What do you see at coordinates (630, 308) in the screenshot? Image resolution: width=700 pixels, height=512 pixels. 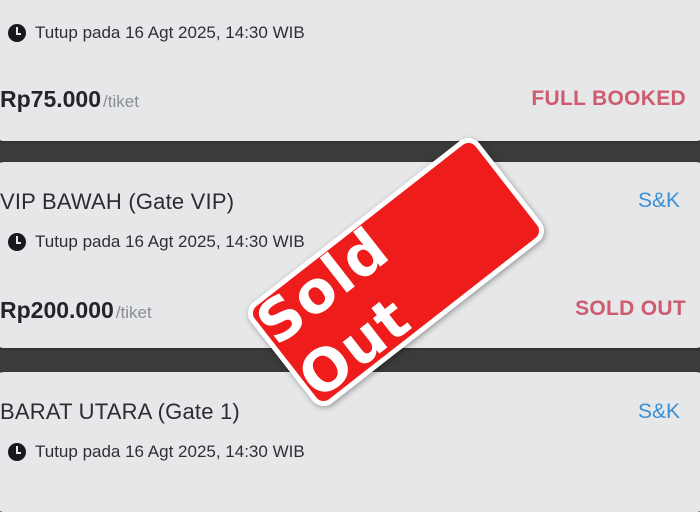 I see `status-label: SOLD OUT` at bounding box center [630, 308].